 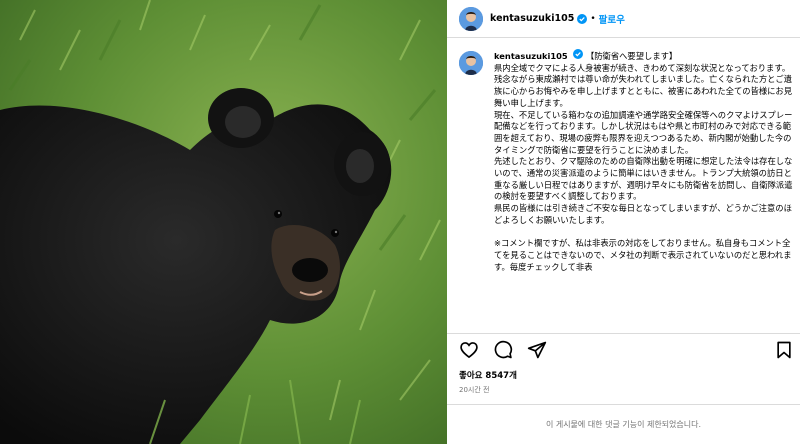 I want to click on action-bar, so click(x=626, y=350).